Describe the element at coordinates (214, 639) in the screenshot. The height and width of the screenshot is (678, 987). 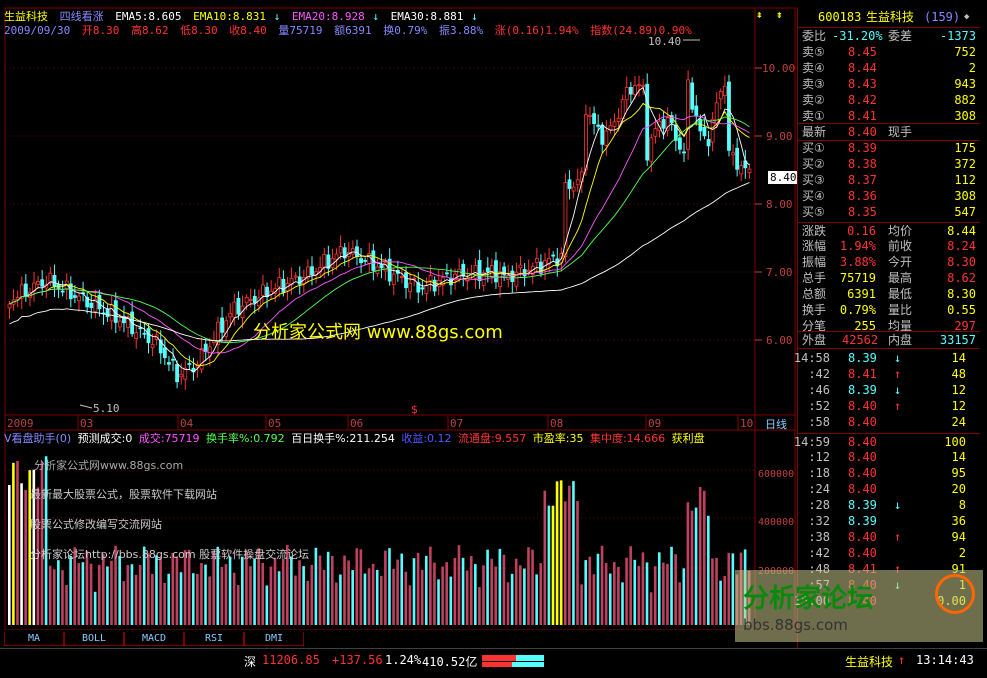
I see `tab-rsi: RSI` at that location.